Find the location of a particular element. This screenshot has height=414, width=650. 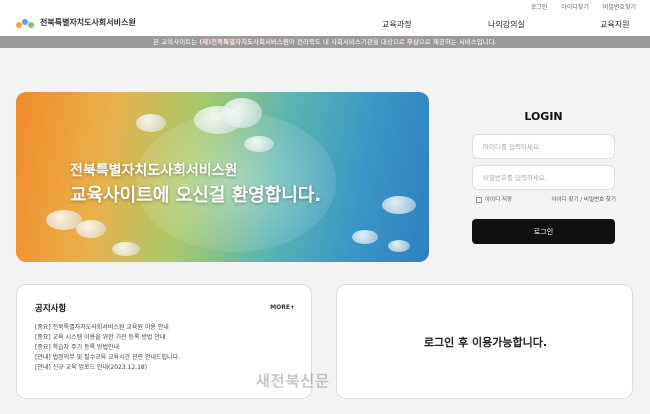

util-link-find-id: 아이디찾기 is located at coordinates (575, 6).